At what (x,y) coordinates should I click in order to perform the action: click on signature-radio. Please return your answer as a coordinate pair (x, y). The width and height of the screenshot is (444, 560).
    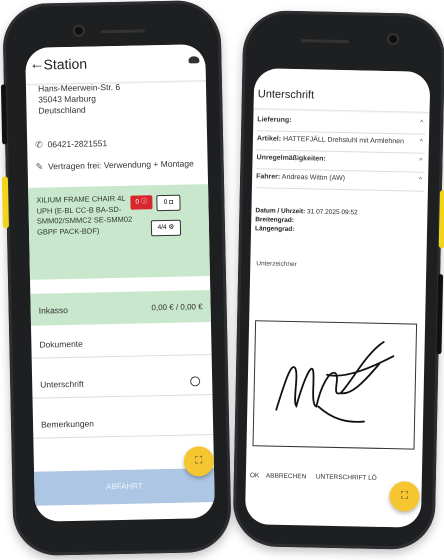
    Looking at the image, I should click on (195, 381).